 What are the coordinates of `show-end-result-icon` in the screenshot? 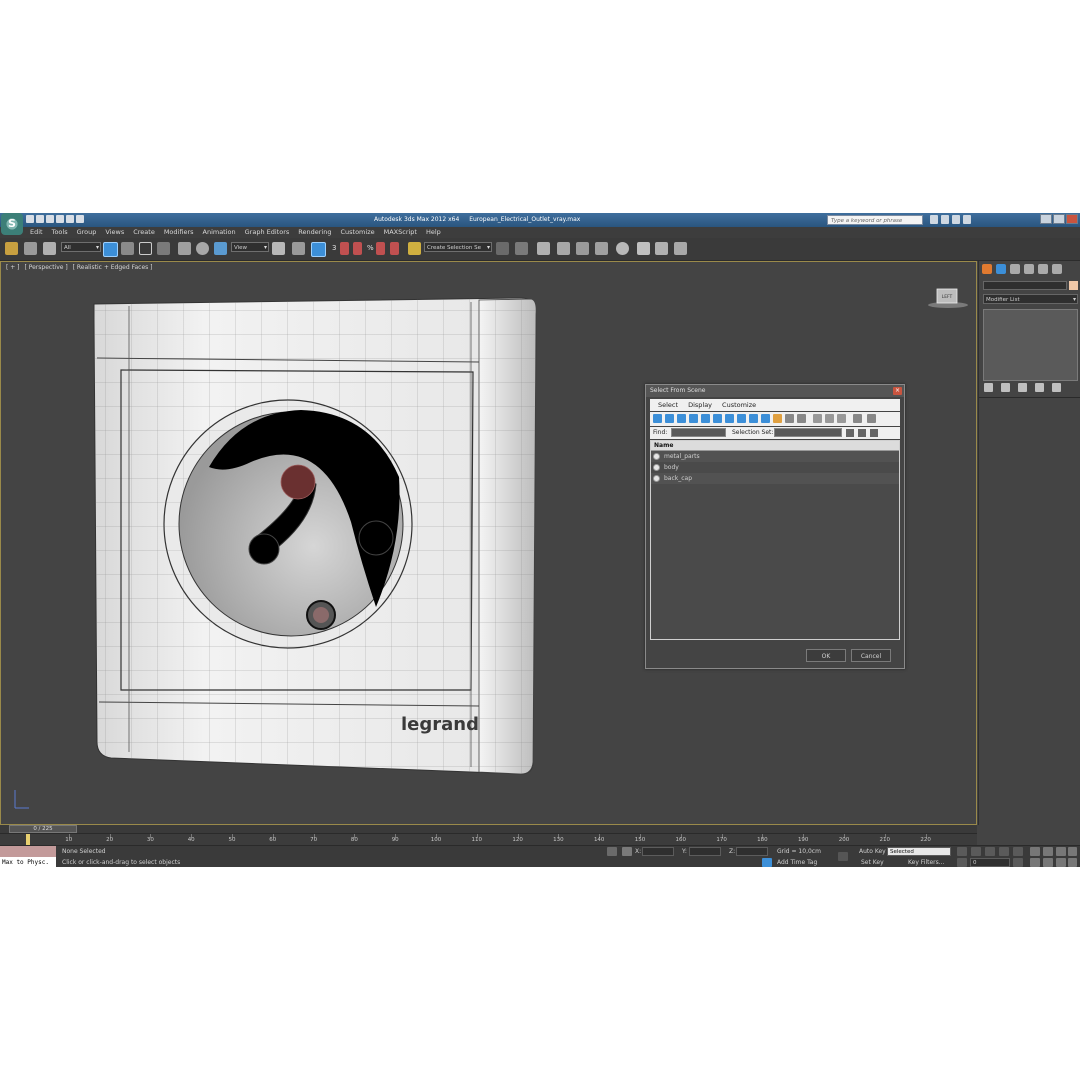 It's located at (1005, 387).